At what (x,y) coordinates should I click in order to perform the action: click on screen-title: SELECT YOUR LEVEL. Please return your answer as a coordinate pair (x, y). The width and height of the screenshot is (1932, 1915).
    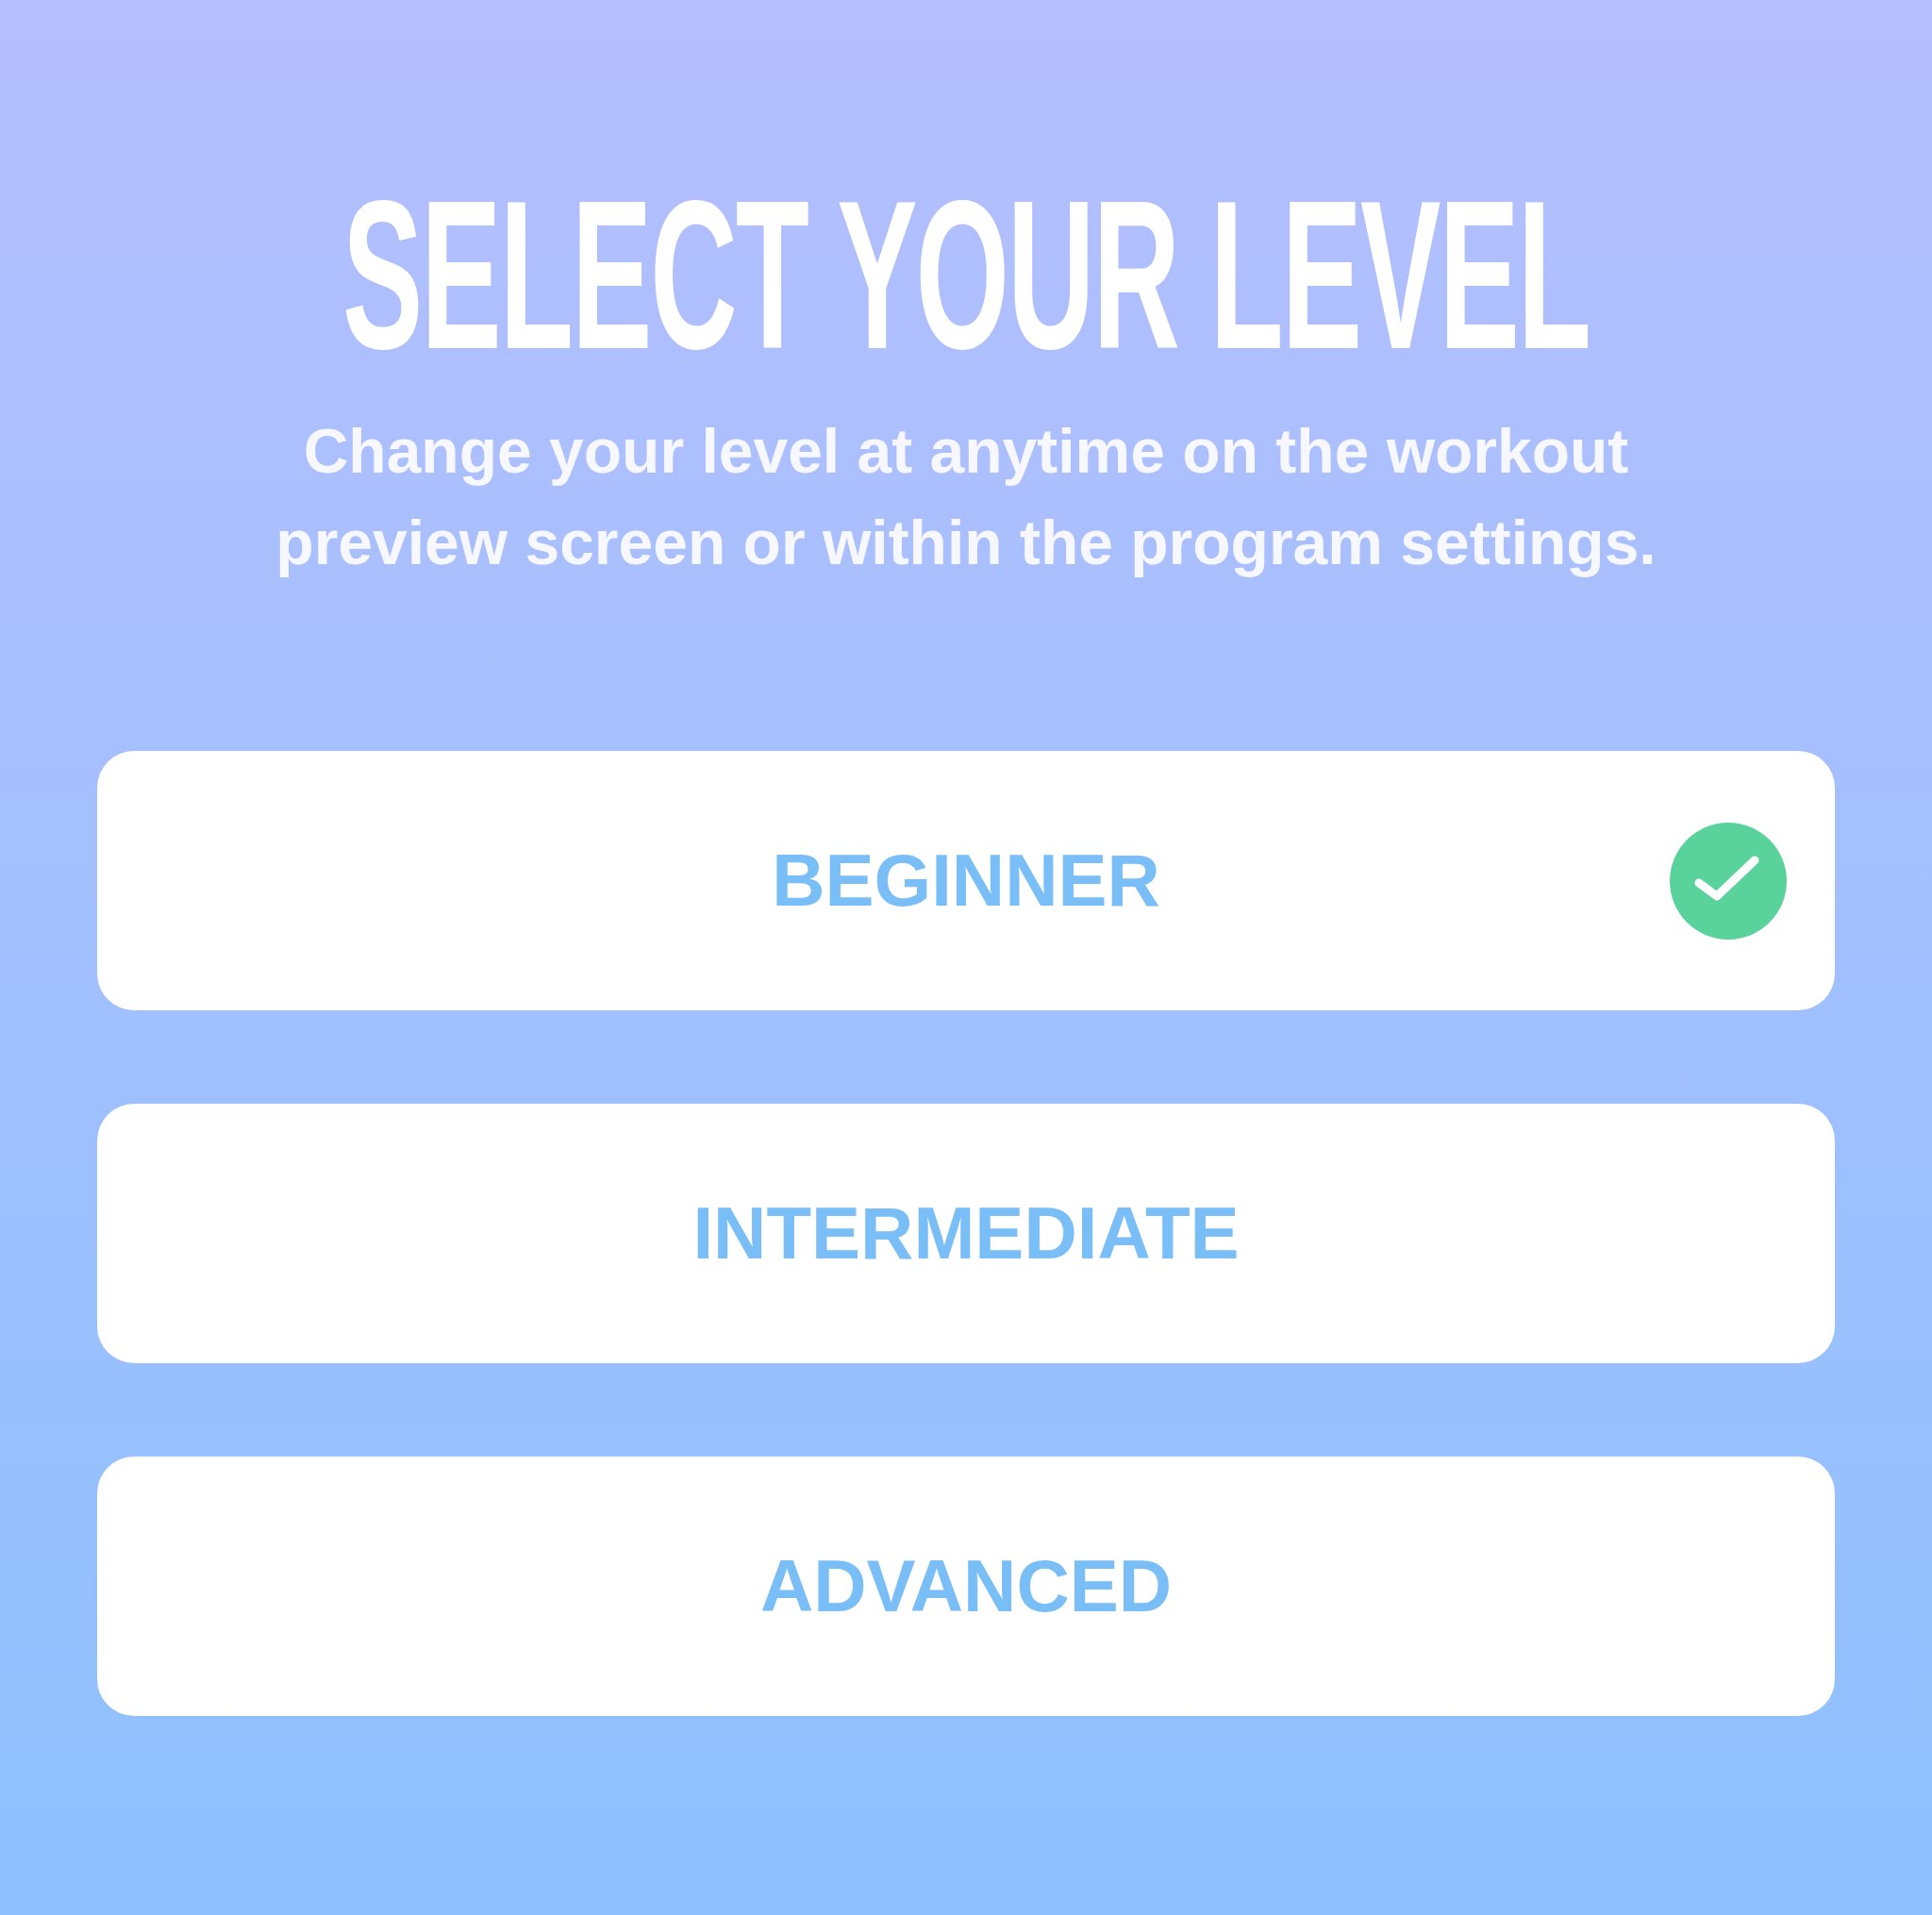
    Looking at the image, I should click on (966, 275).